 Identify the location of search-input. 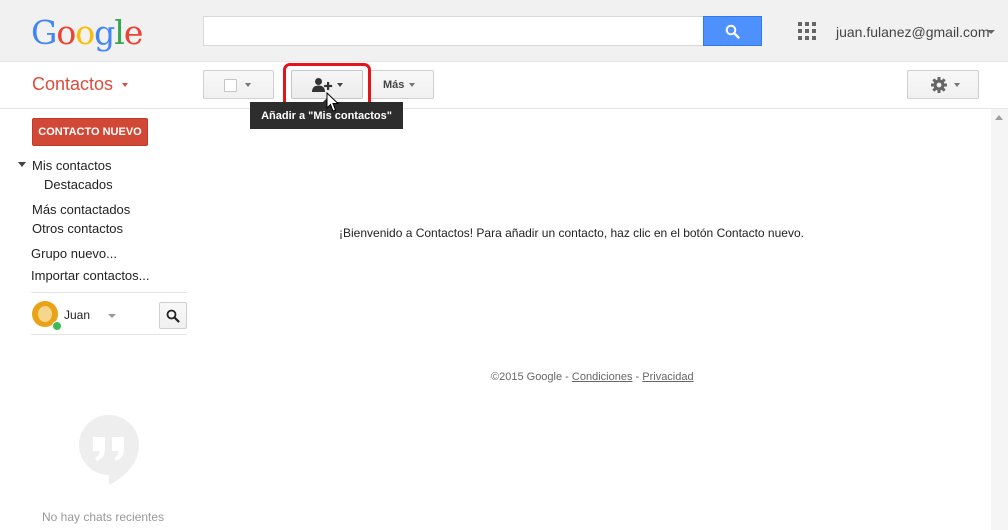
(453, 31).